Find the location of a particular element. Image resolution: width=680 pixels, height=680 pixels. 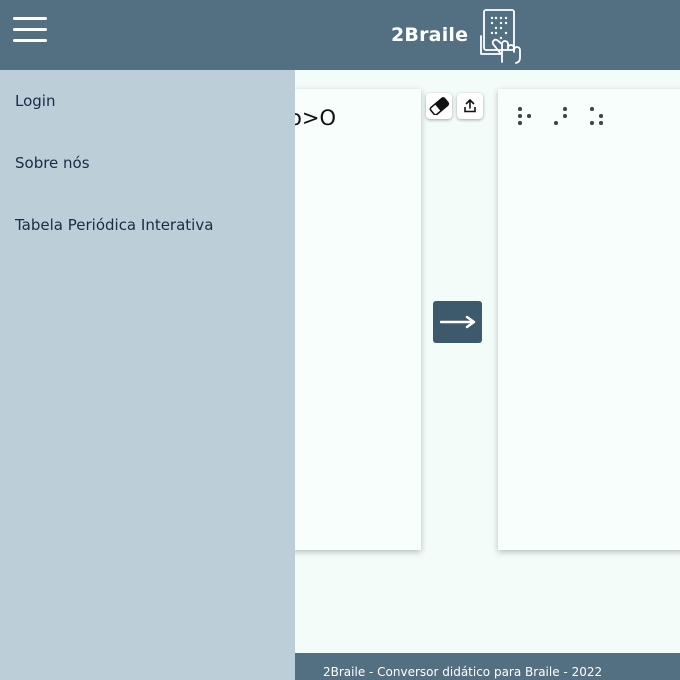

sidebar-item-tabela-periodica: Tabela Periódica Interativa is located at coordinates (114, 225).